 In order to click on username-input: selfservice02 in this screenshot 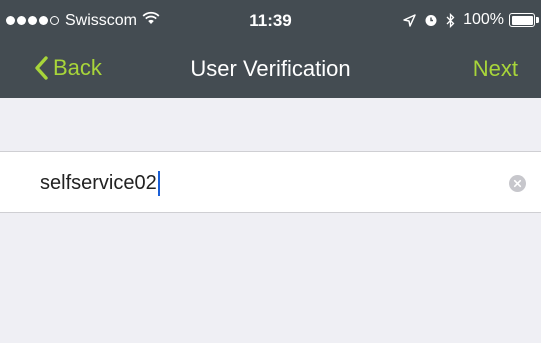, I will do `click(100, 183)`.